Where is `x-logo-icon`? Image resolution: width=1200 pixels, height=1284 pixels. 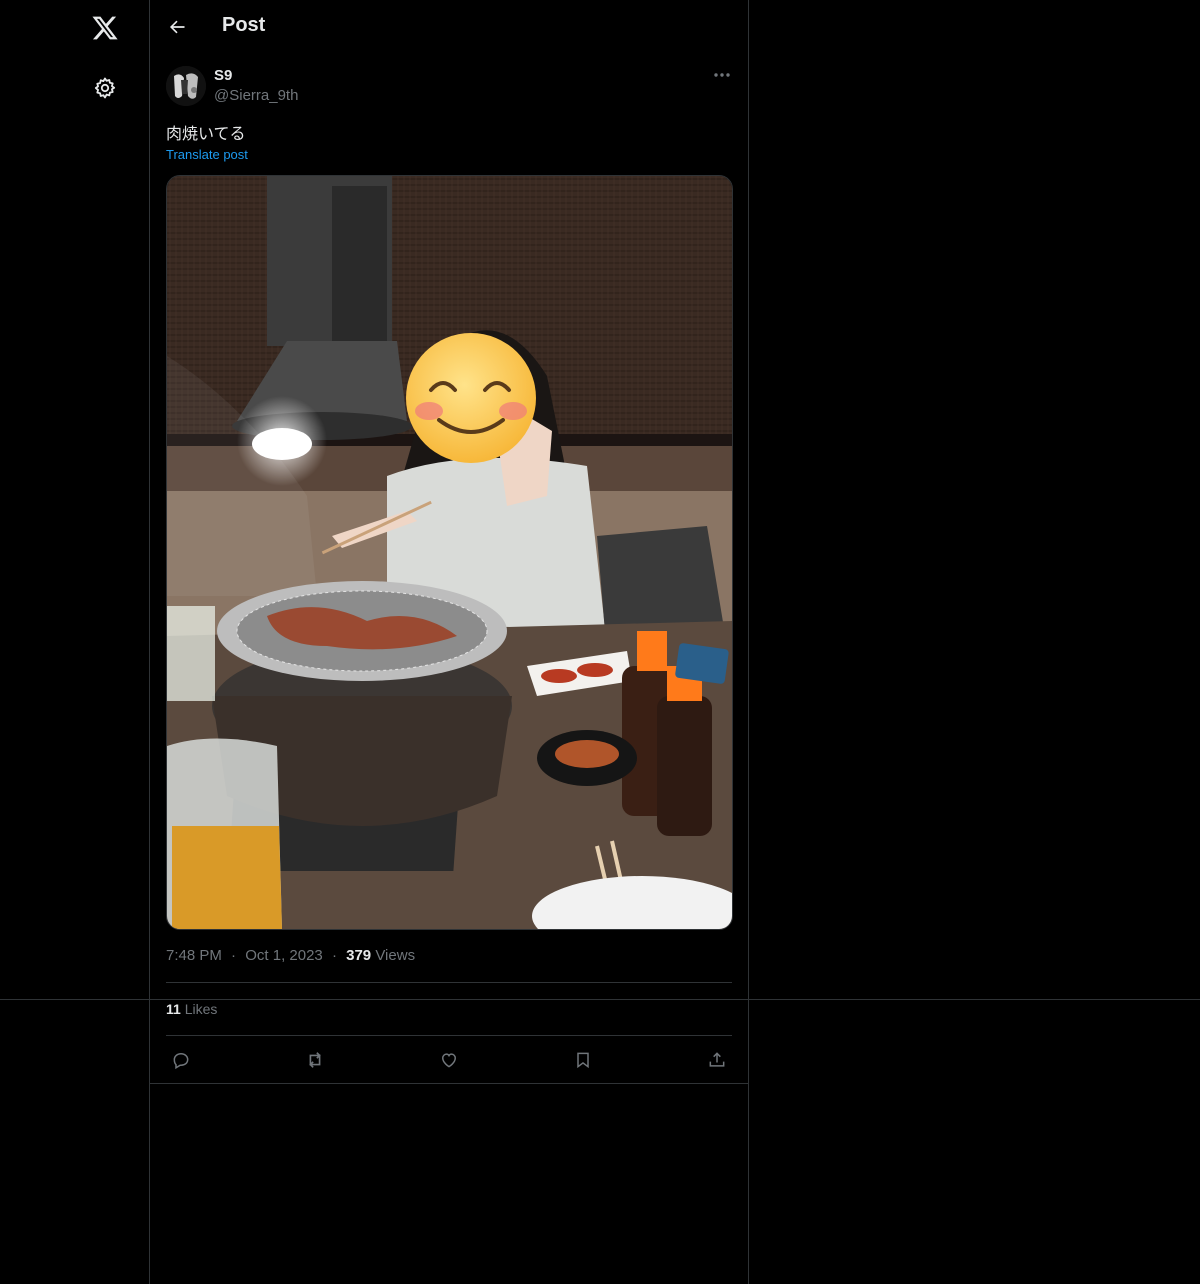 x-logo-icon is located at coordinates (105, 28).